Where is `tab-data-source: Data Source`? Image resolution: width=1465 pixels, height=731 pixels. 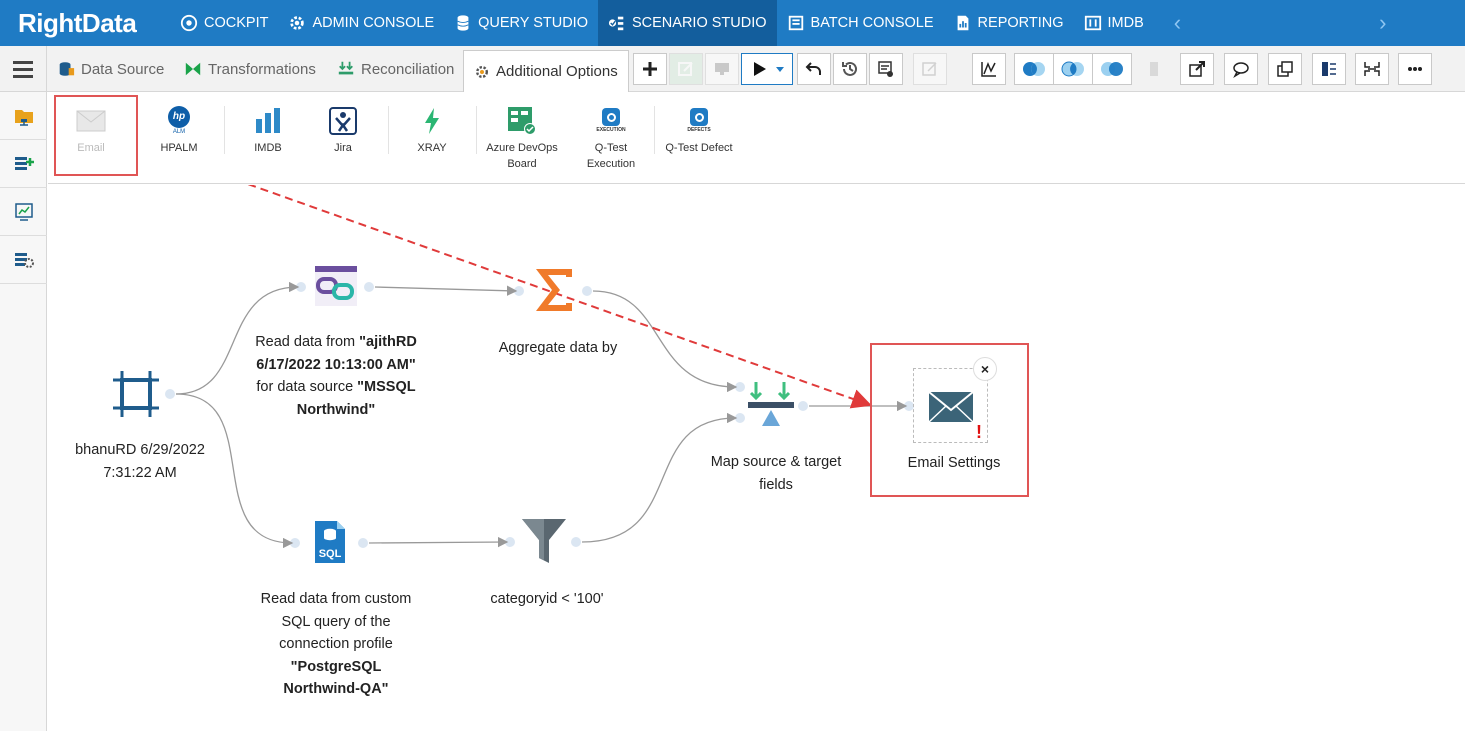 tab-data-source: Data Source is located at coordinates (110, 69).